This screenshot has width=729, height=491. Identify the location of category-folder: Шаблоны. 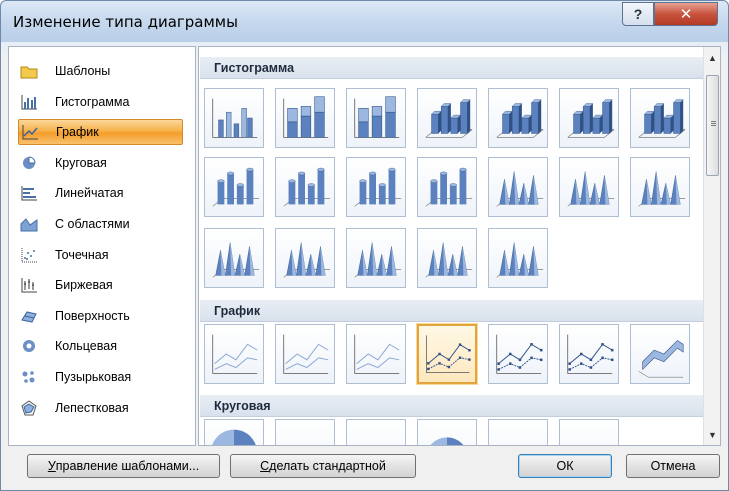
(100, 71).